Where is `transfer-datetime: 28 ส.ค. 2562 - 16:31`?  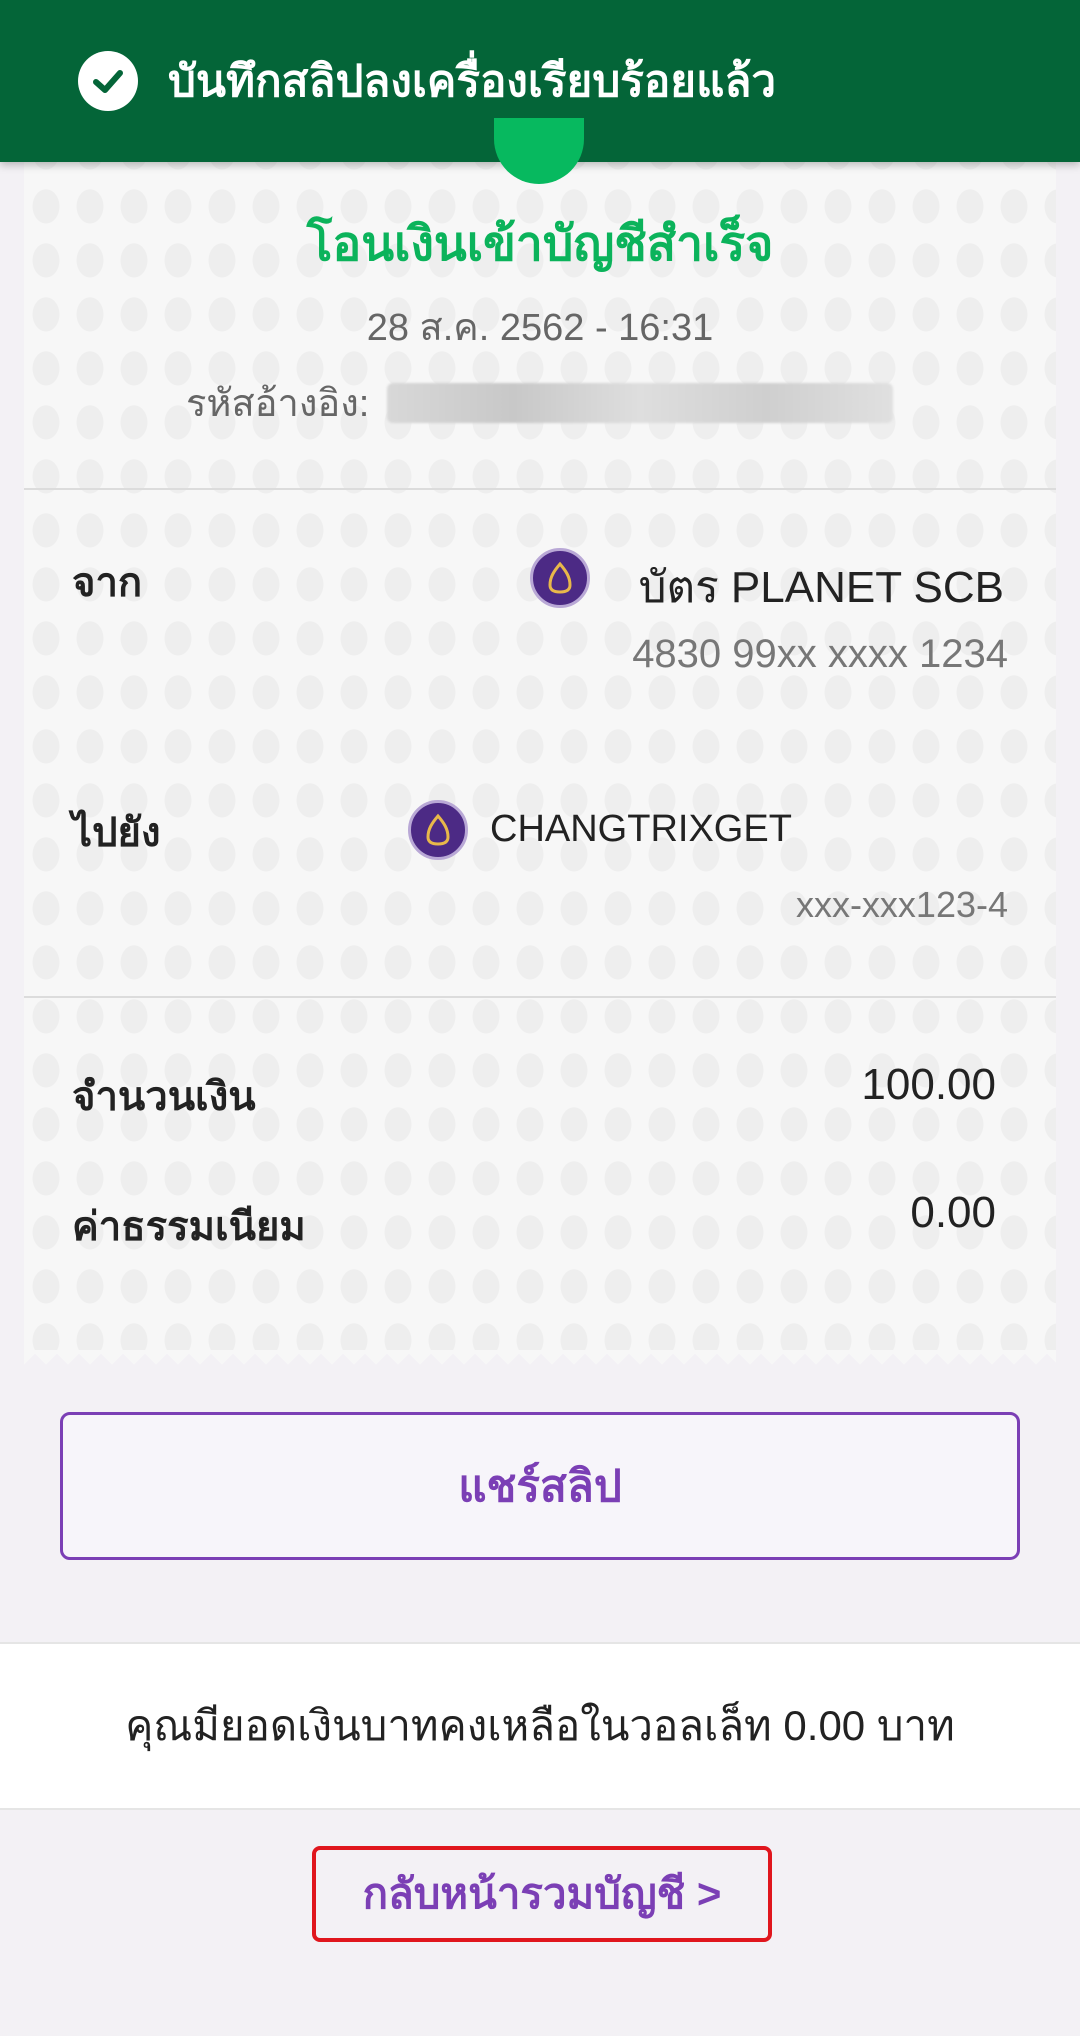
transfer-datetime: 28 ส.ค. 2562 - 16:31 is located at coordinates (540, 328).